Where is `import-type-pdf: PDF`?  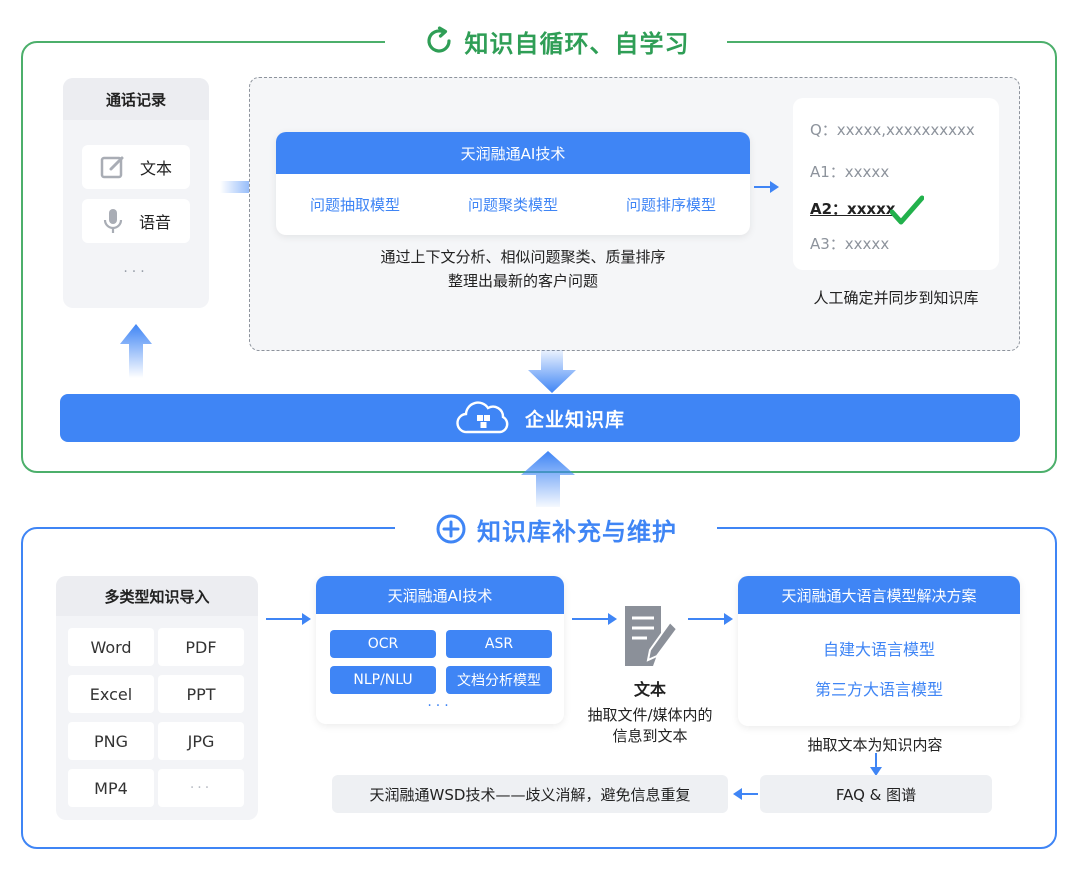
import-type-pdf: PDF is located at coordinates (201, 647).